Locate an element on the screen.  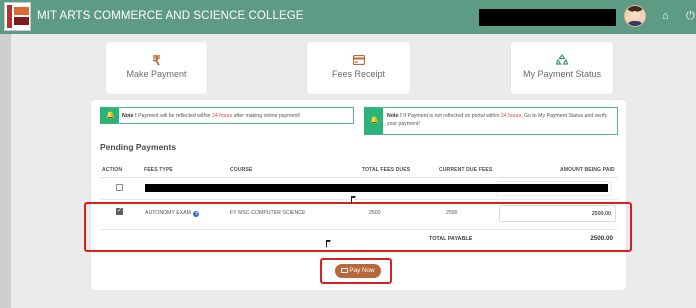
payment-status-label: My Payment Status is located at coordinates (562, 74).